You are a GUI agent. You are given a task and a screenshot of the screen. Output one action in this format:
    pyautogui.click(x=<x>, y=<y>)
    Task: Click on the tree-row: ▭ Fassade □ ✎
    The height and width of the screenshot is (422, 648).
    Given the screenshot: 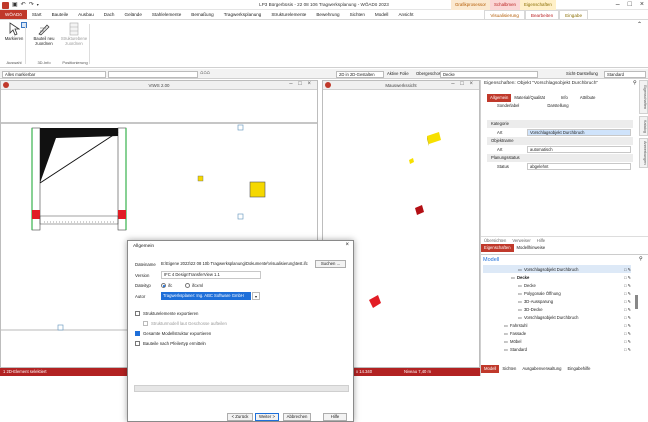 What is the action you would take?
    pyautogui.click(x=557, y=333)
    